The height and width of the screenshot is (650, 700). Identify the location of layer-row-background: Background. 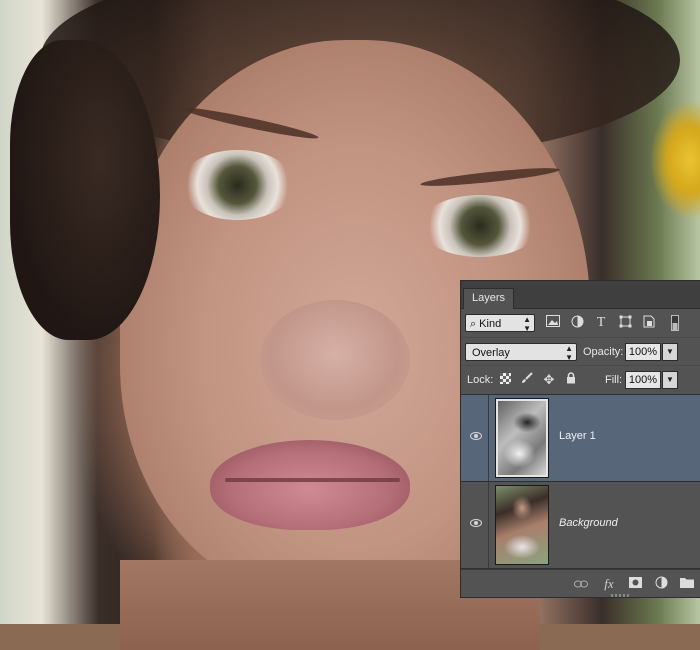
(580, 525).